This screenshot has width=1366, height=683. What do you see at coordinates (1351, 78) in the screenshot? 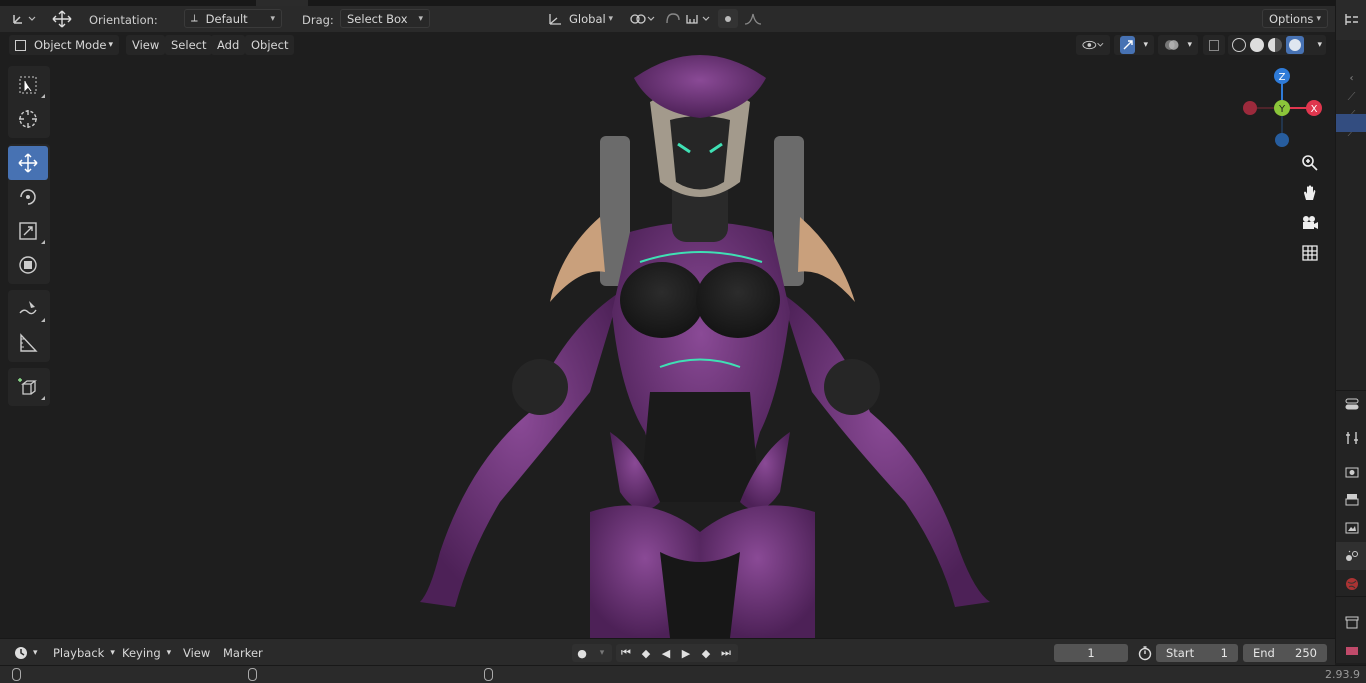
I see `collapse-arrow-icon: ‹` at bounding box center [1351, 78].